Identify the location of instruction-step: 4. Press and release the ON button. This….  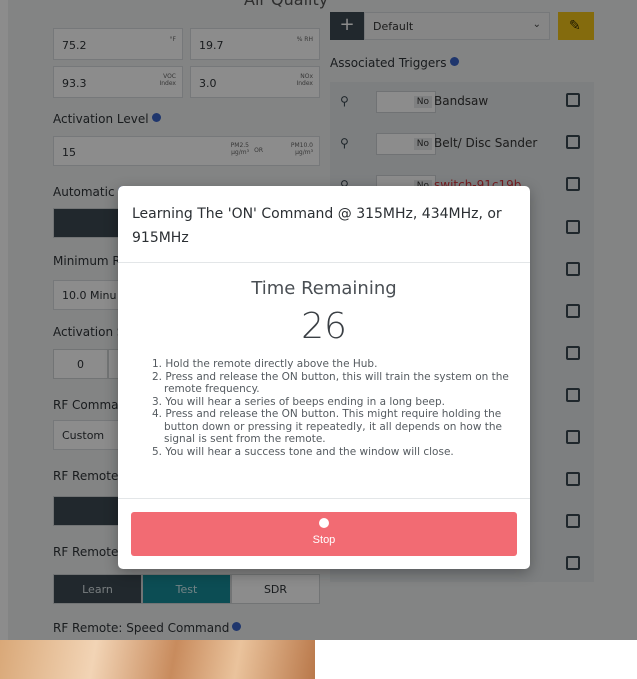
(327, 426).